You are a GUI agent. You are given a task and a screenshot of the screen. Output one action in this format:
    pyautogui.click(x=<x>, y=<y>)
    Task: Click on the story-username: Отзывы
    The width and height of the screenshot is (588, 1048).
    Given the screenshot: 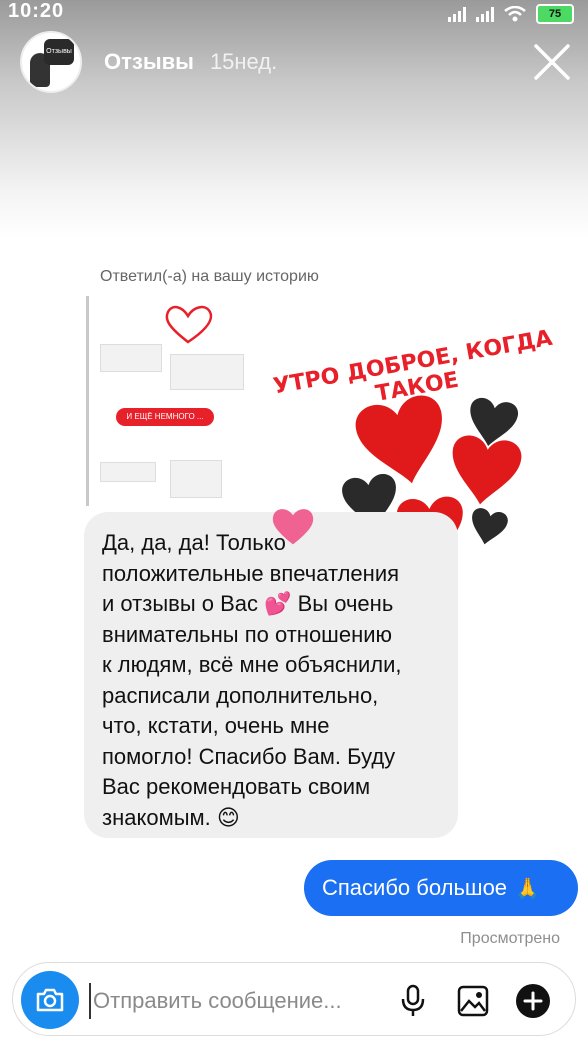 What is the action you would take?
    pyautogui.click(x=149, y=62)
    